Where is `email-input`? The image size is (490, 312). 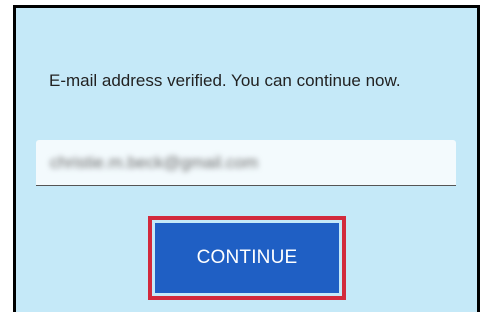 email-input is located at coordinates (246, 162).